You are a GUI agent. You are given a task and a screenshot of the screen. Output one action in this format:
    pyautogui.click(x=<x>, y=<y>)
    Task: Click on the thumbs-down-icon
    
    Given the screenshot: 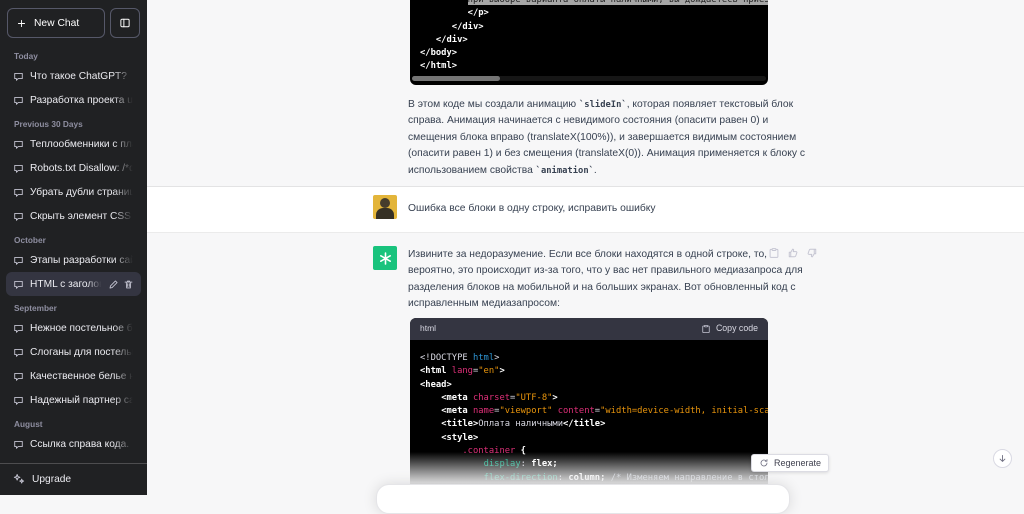 What is the action you would take?
    pyautogui.click(x=812, y=253)
    